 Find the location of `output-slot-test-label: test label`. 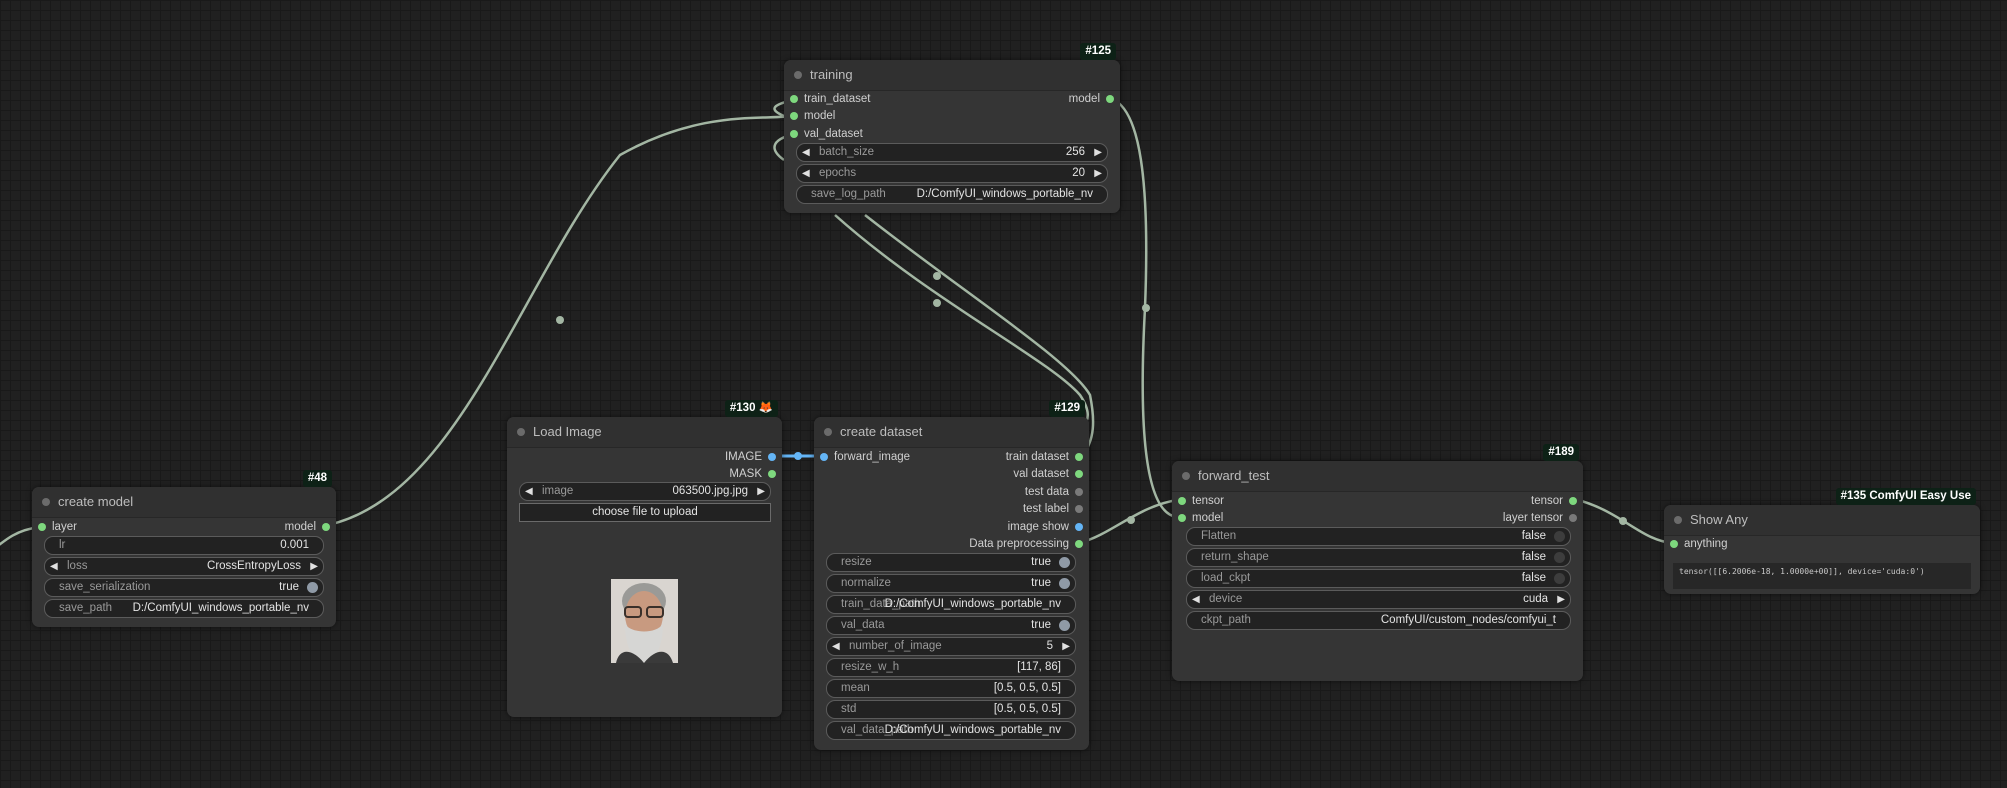

output-slot-test-label: test label is located at coordinates (1055, 509).